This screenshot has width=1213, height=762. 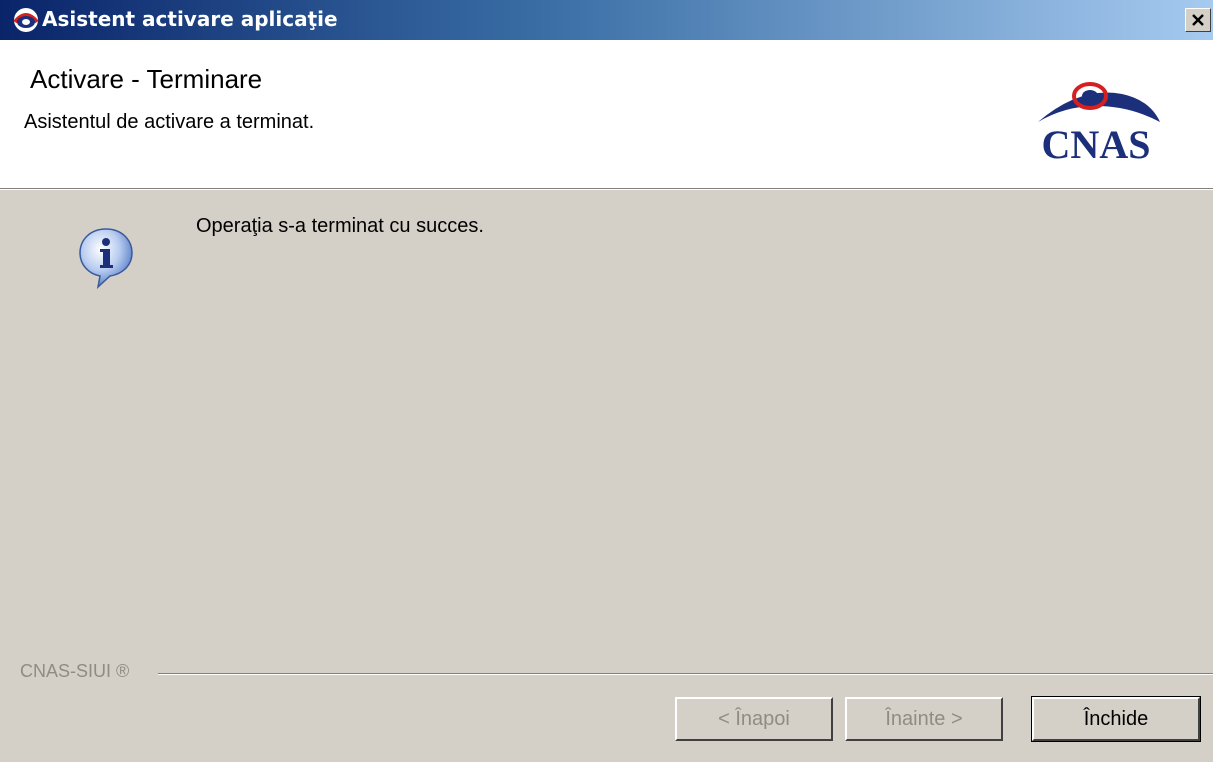 I want to click on next-button-label: Înainte >, so click(x=924, y=718).